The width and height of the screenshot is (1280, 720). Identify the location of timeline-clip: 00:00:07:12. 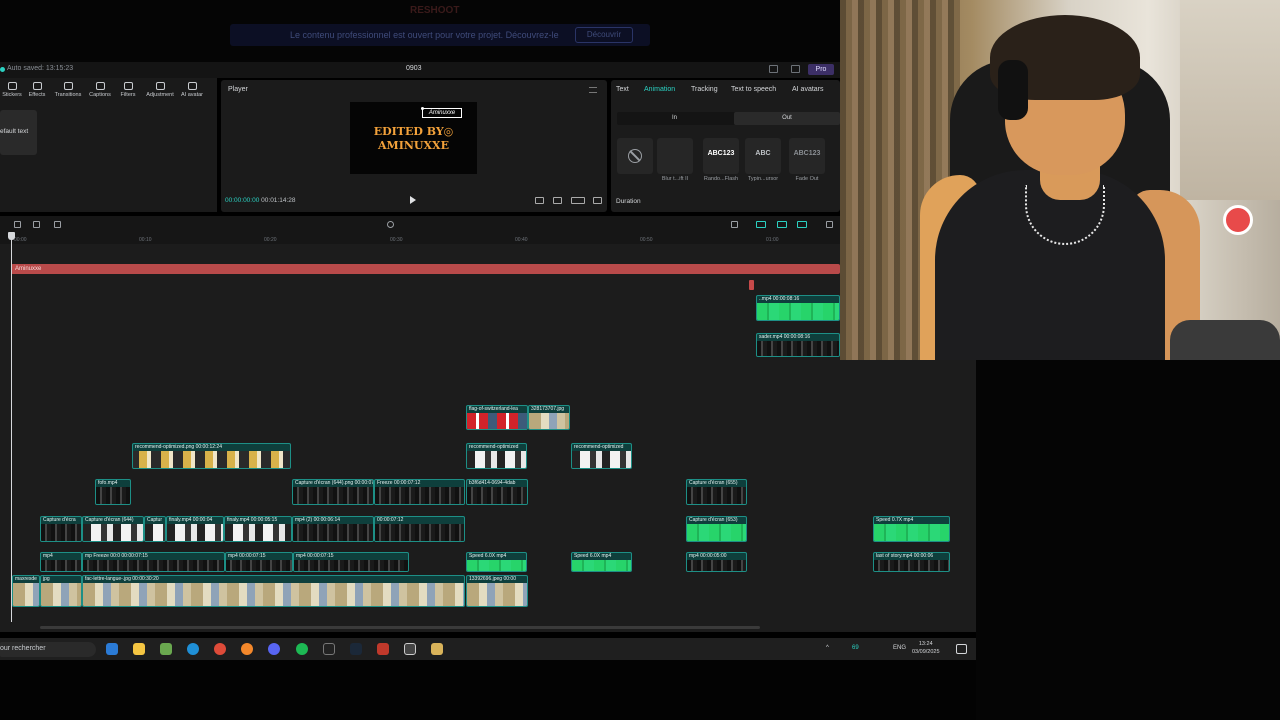
(419, 529).